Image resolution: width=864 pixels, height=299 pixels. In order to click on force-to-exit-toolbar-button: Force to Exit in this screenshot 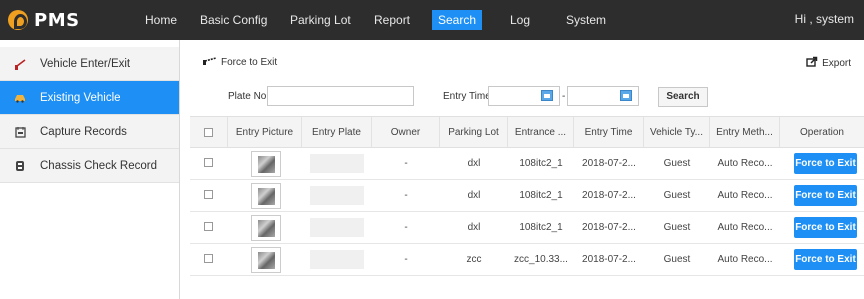, I will do `click(240, 62)`.